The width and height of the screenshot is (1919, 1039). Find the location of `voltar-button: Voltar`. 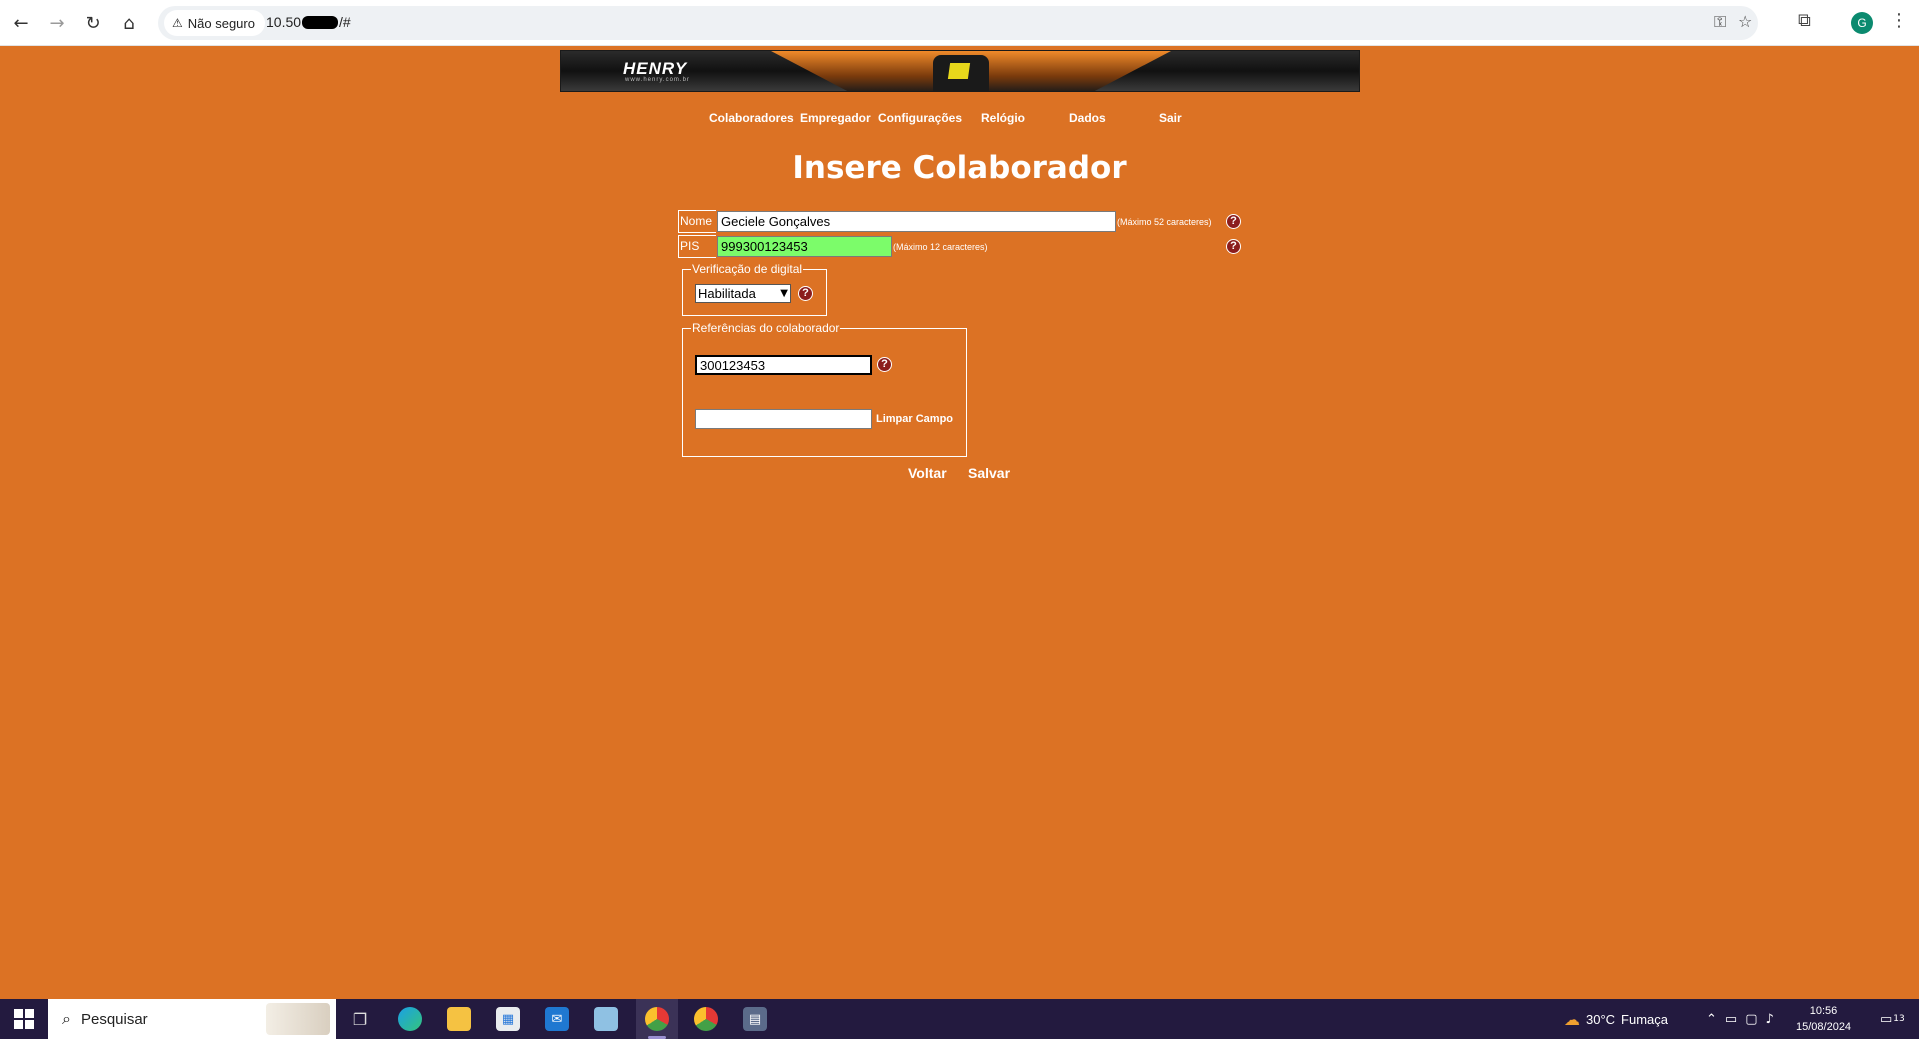

voltar-button: Voltar is located at coordinates (927, 473).